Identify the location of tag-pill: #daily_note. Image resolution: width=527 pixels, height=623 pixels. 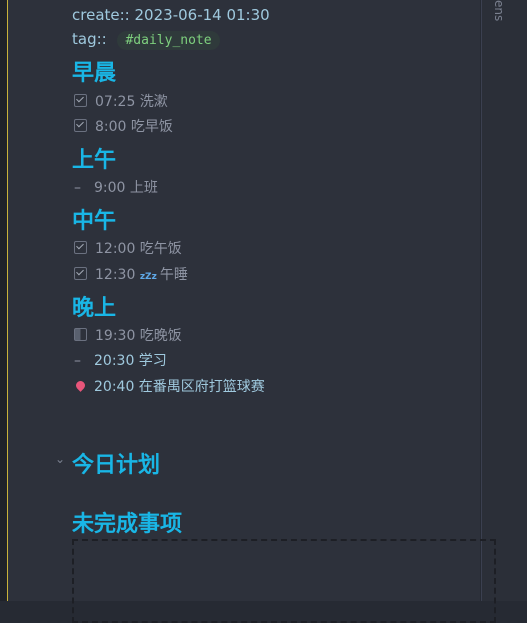
(168, 40).